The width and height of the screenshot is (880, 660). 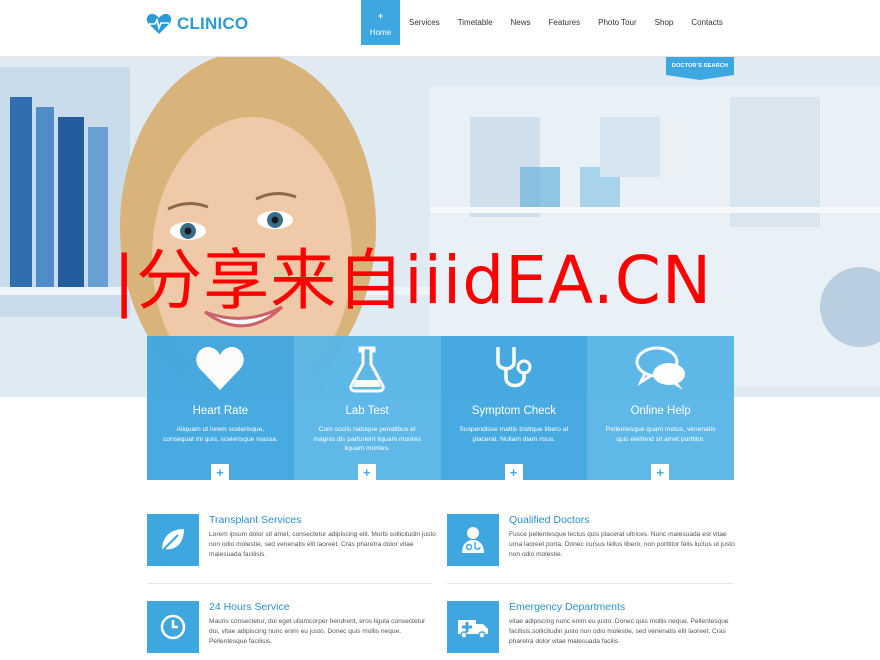 What do you see at coordinates (213, 23) in the screenshot?
I see `brand-name: CLINICO` at bounding box center [213, 23].